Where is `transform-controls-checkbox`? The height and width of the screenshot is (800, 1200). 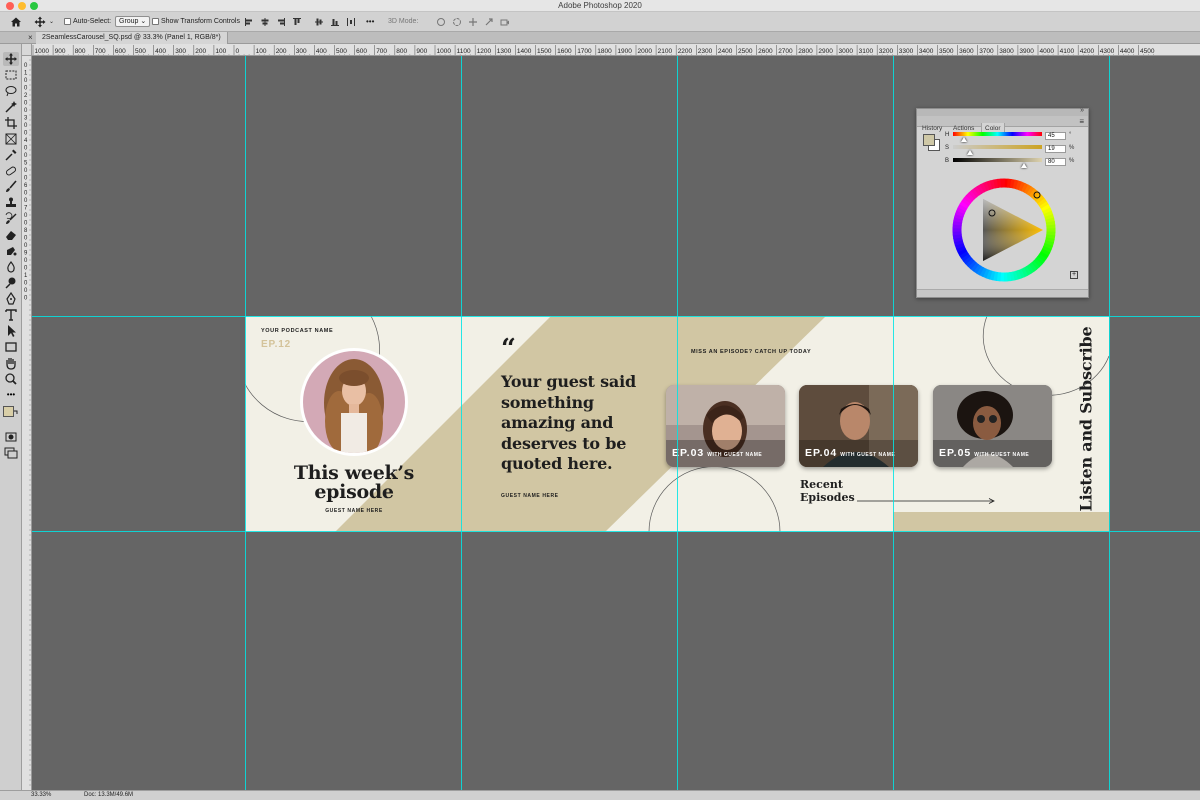
transform-controls-checkbox is located at coordinates (155, 21).